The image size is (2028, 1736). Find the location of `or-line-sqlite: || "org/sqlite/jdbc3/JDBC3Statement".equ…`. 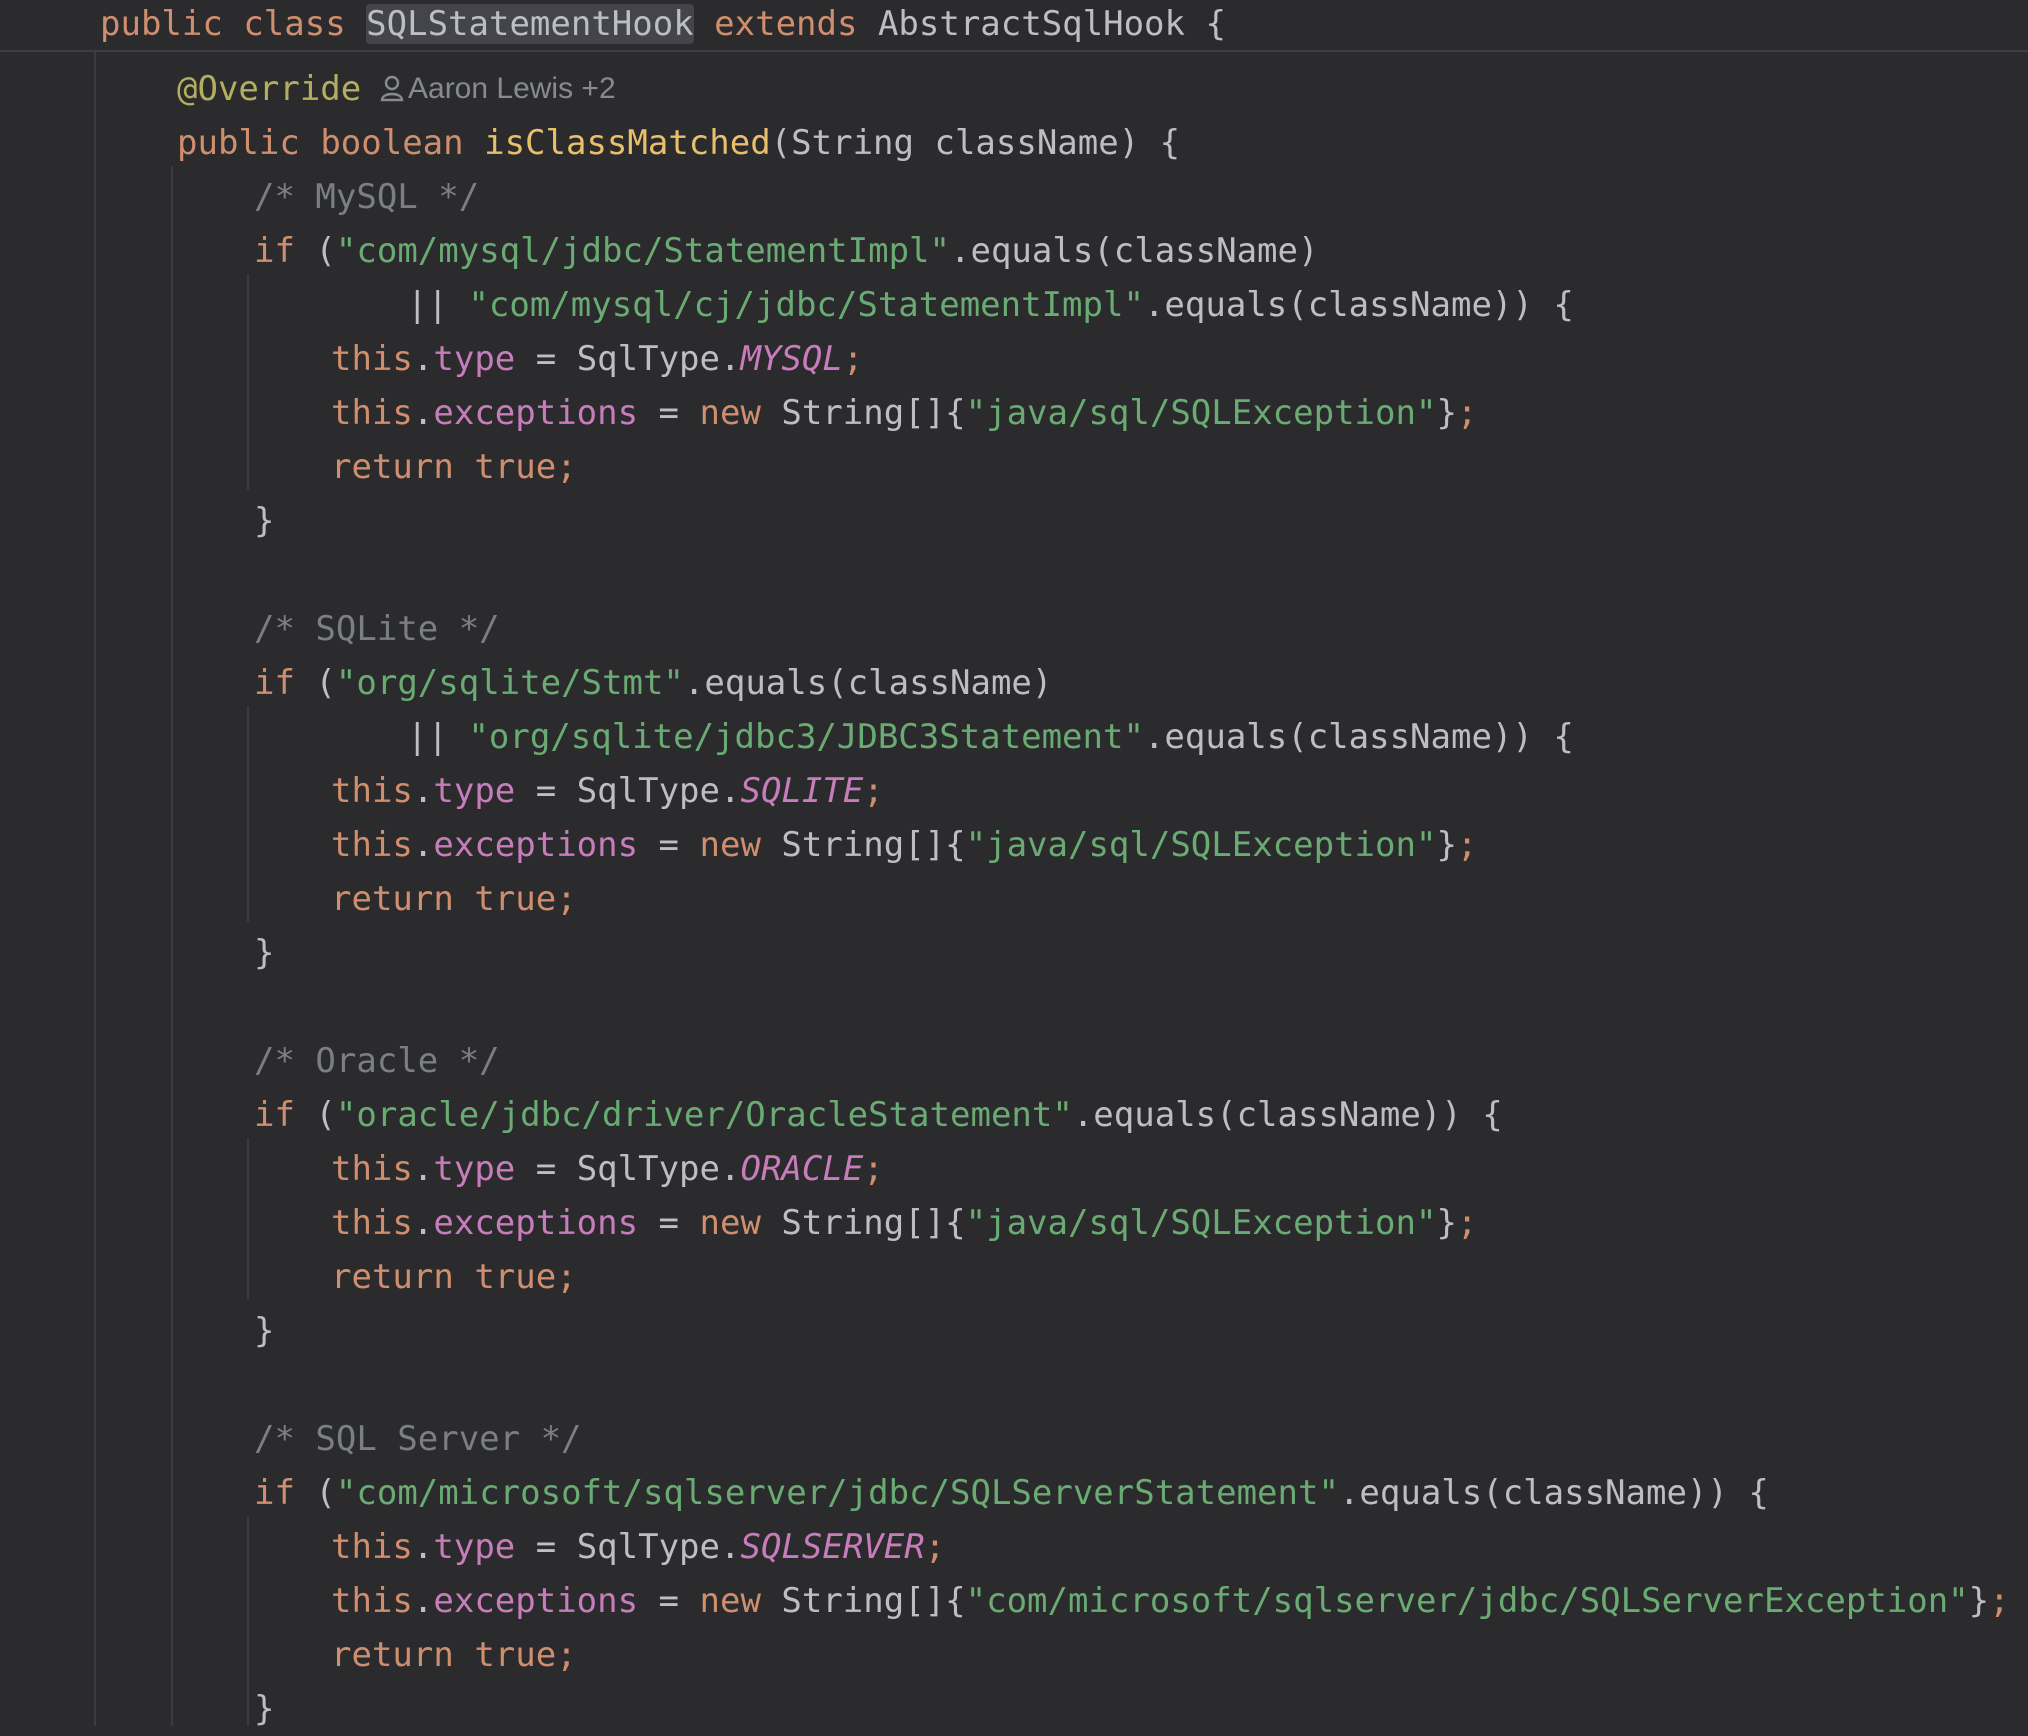

or-line-sqlite: || "org/sqlite/jdbc3/JDBC3Statement".equ… is located at coordinates (990, 737).